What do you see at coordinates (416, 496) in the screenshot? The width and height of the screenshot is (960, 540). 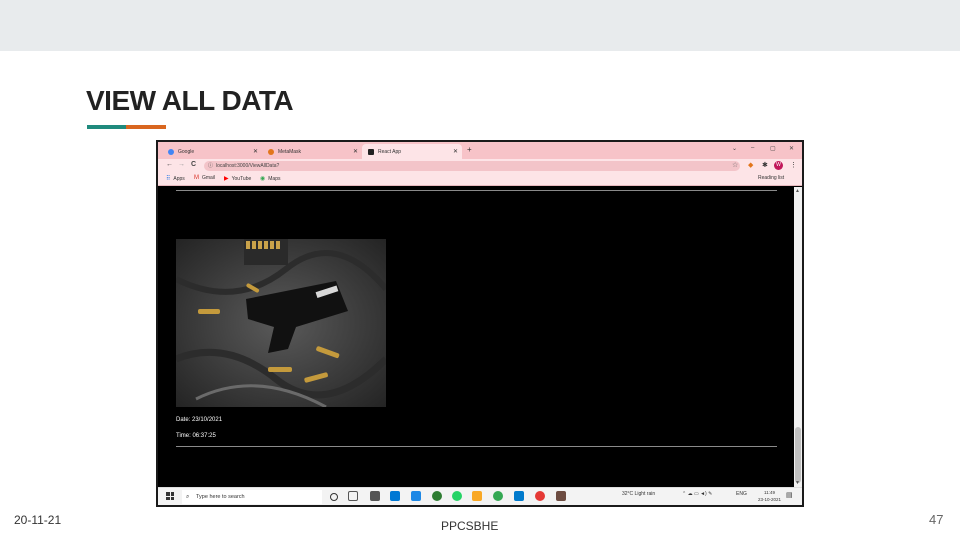 I see `app-l-icon` at bounding box center [416, 496].